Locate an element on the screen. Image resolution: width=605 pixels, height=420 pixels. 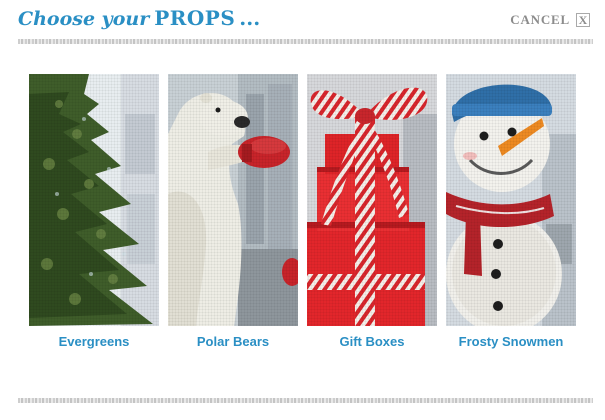
cancel-label: CANCEL is located at coordinates (540, 19).